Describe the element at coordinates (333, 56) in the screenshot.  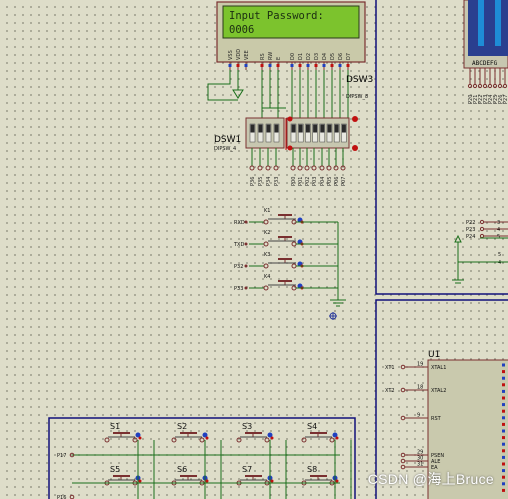
I see `lcd-pin-label: D5` at that location.